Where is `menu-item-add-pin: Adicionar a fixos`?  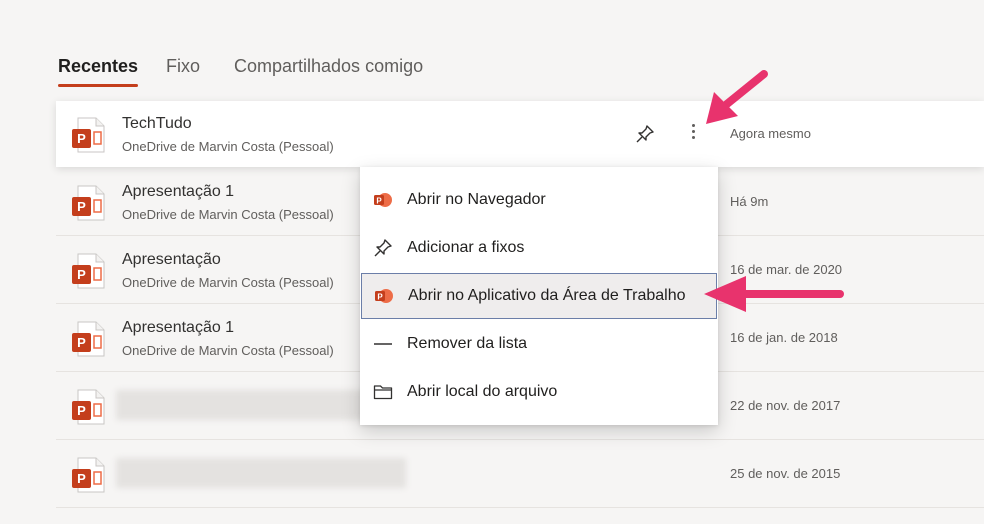
menu-item-add-pin: Adicionar a fixos is located at coordinates (539, 248).